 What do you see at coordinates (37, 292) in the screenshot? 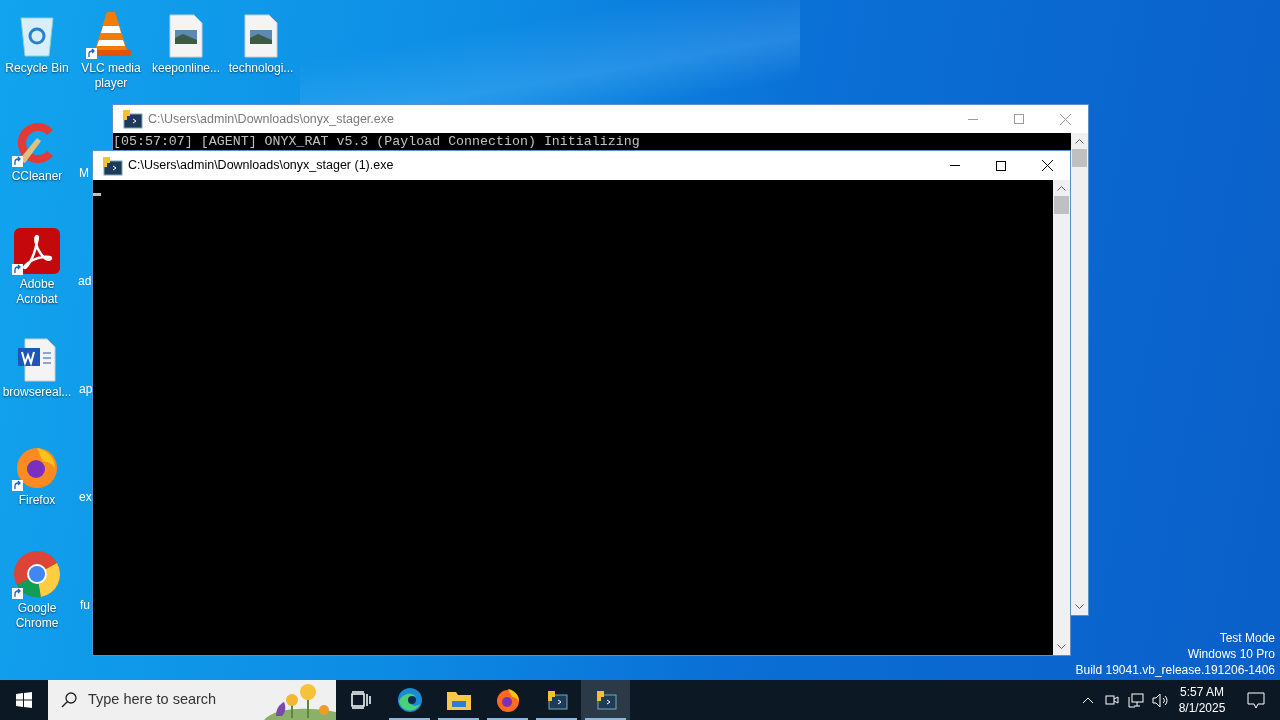
I see `desktop-icon-label: Adobe Acrobat` at bounding box center [37, 292].